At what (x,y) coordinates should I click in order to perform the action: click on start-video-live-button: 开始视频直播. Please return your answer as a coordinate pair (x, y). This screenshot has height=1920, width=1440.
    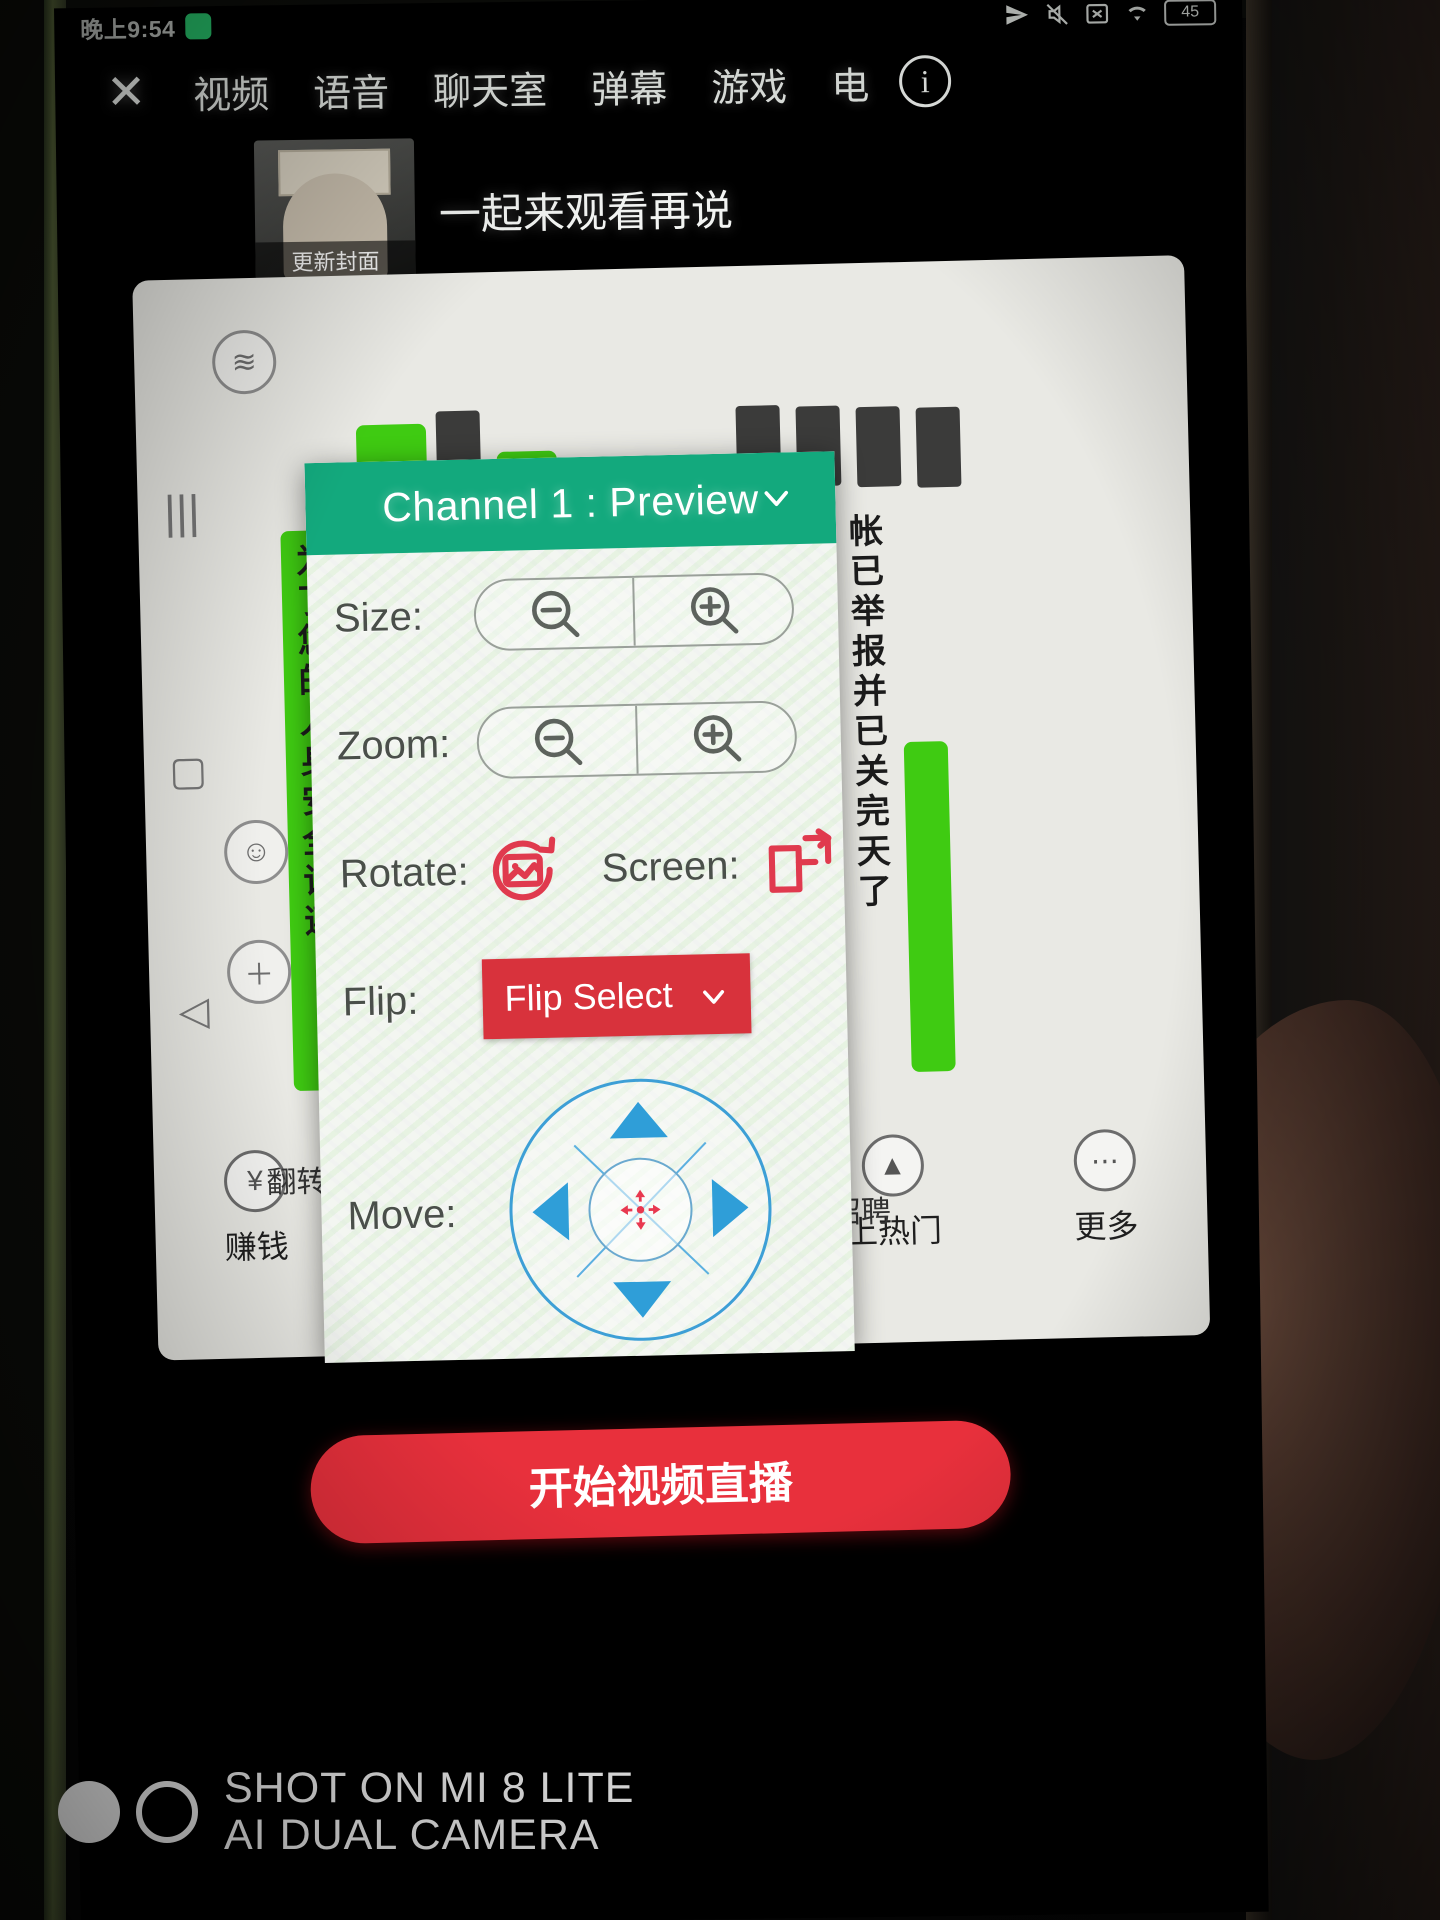
    Looking at the image, I should click on (660, 1482).